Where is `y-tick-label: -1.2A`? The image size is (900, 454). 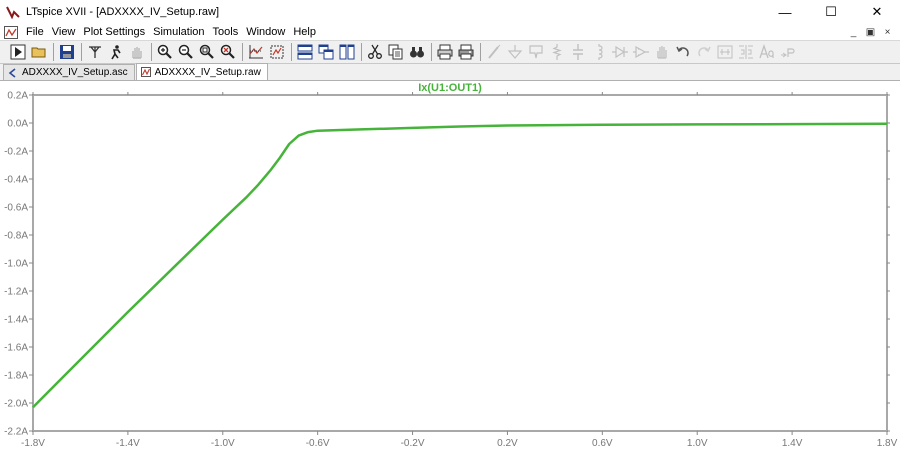 y-tick-label: -1.2A is located at coordinates (16, 292).